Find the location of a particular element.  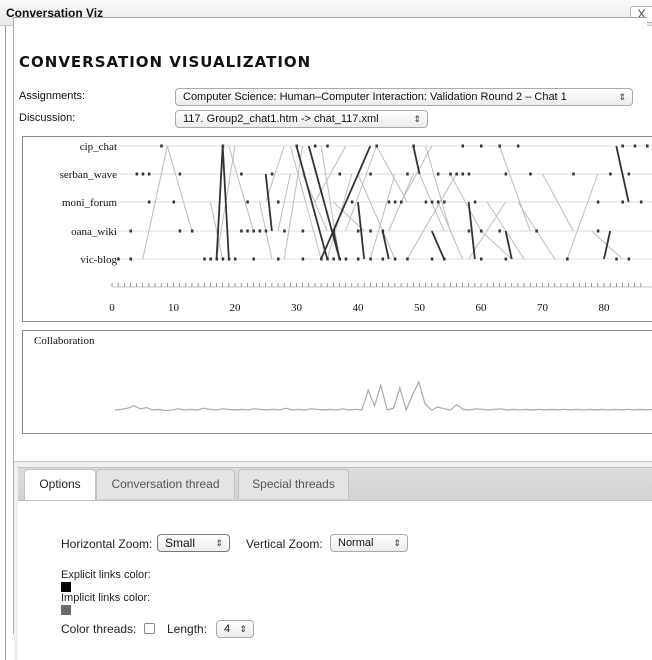

collaboration-chart-canvas: Collaboration is located at coordinates (343, 373).